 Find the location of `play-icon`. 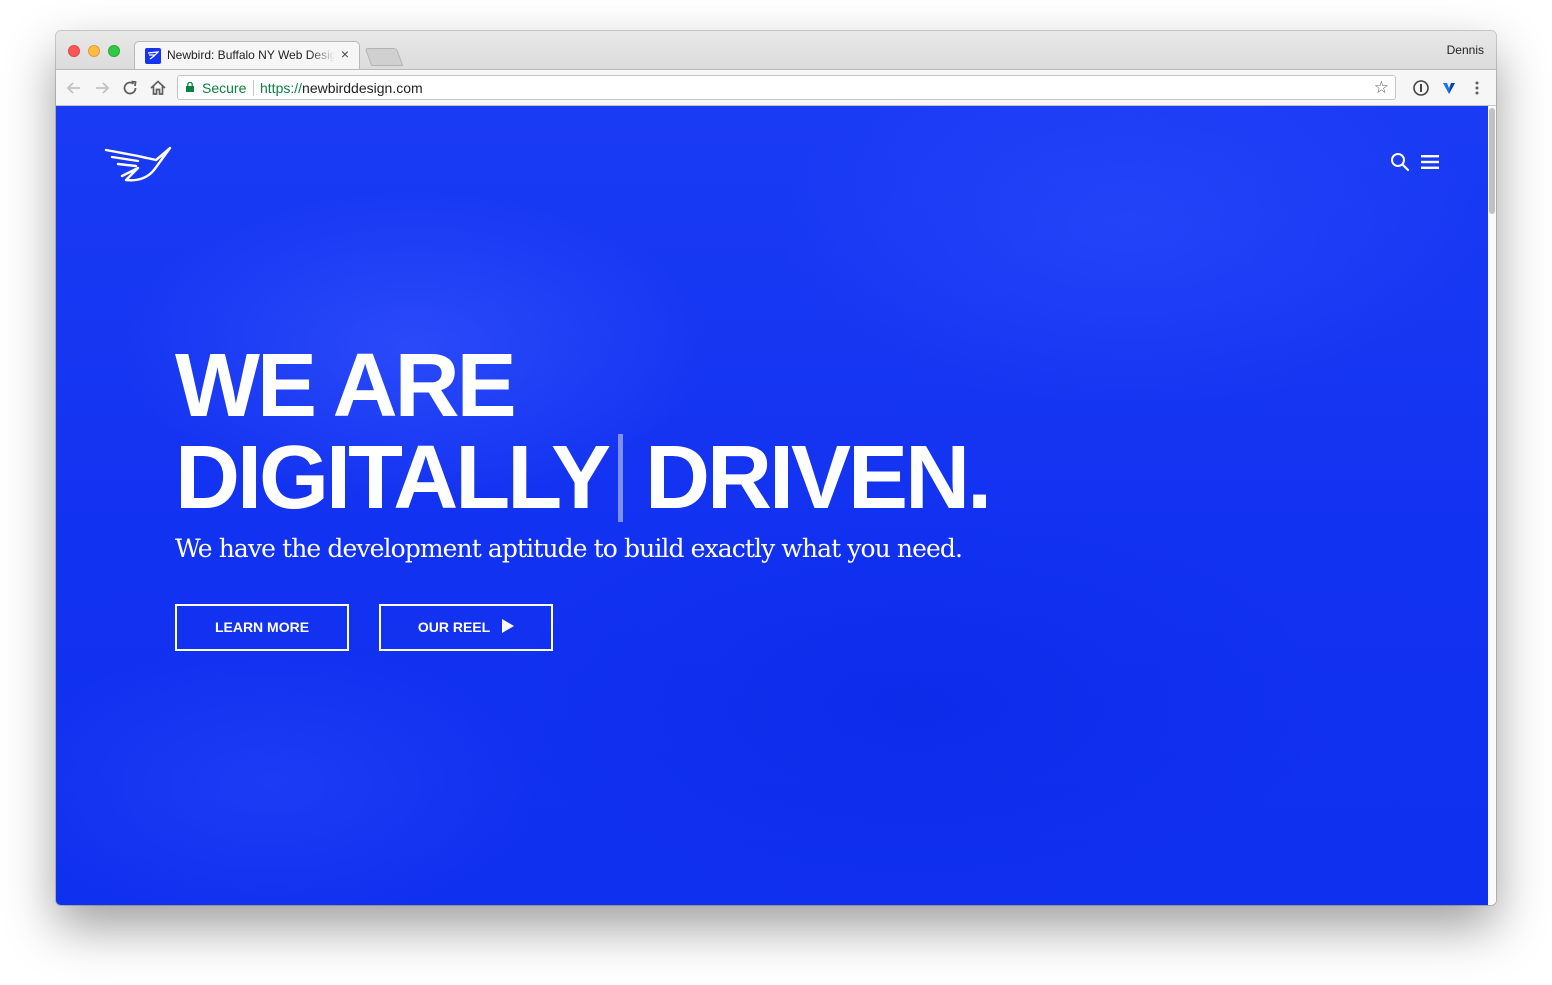

play-icon is located at coordinates (508, 626).